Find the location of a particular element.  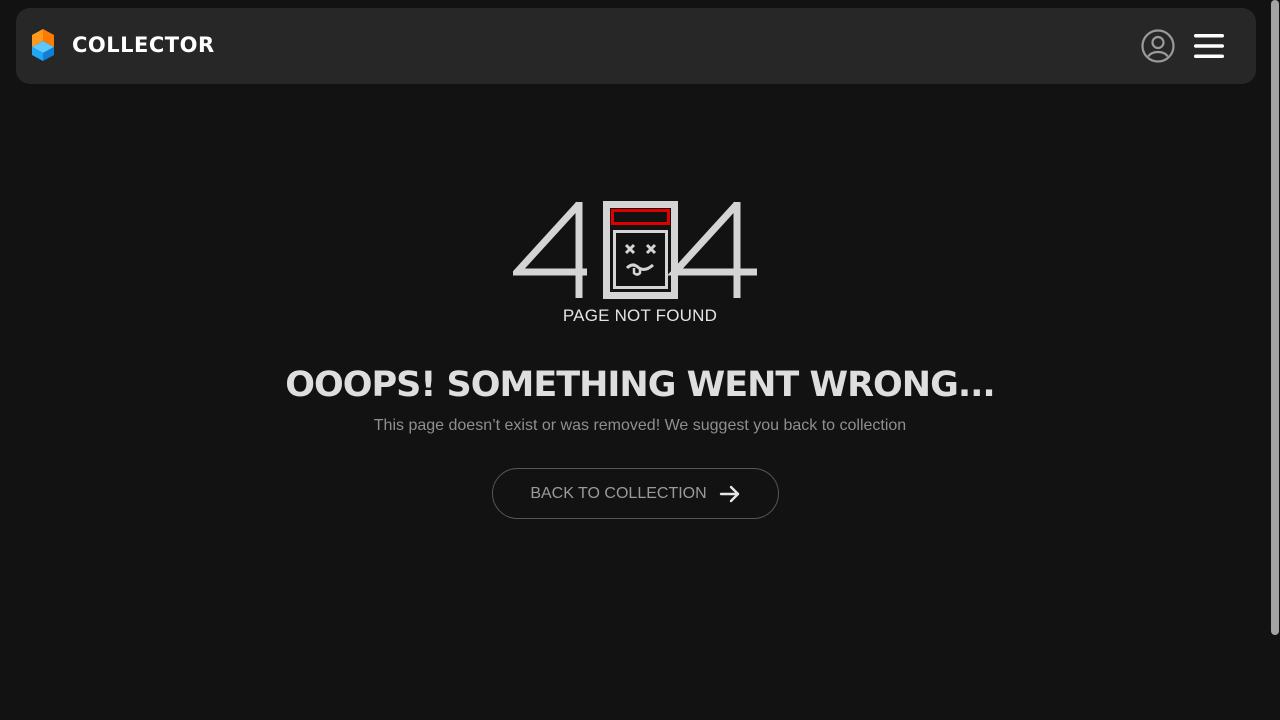

page-scrollbar is located at coordinates (1275, 360).